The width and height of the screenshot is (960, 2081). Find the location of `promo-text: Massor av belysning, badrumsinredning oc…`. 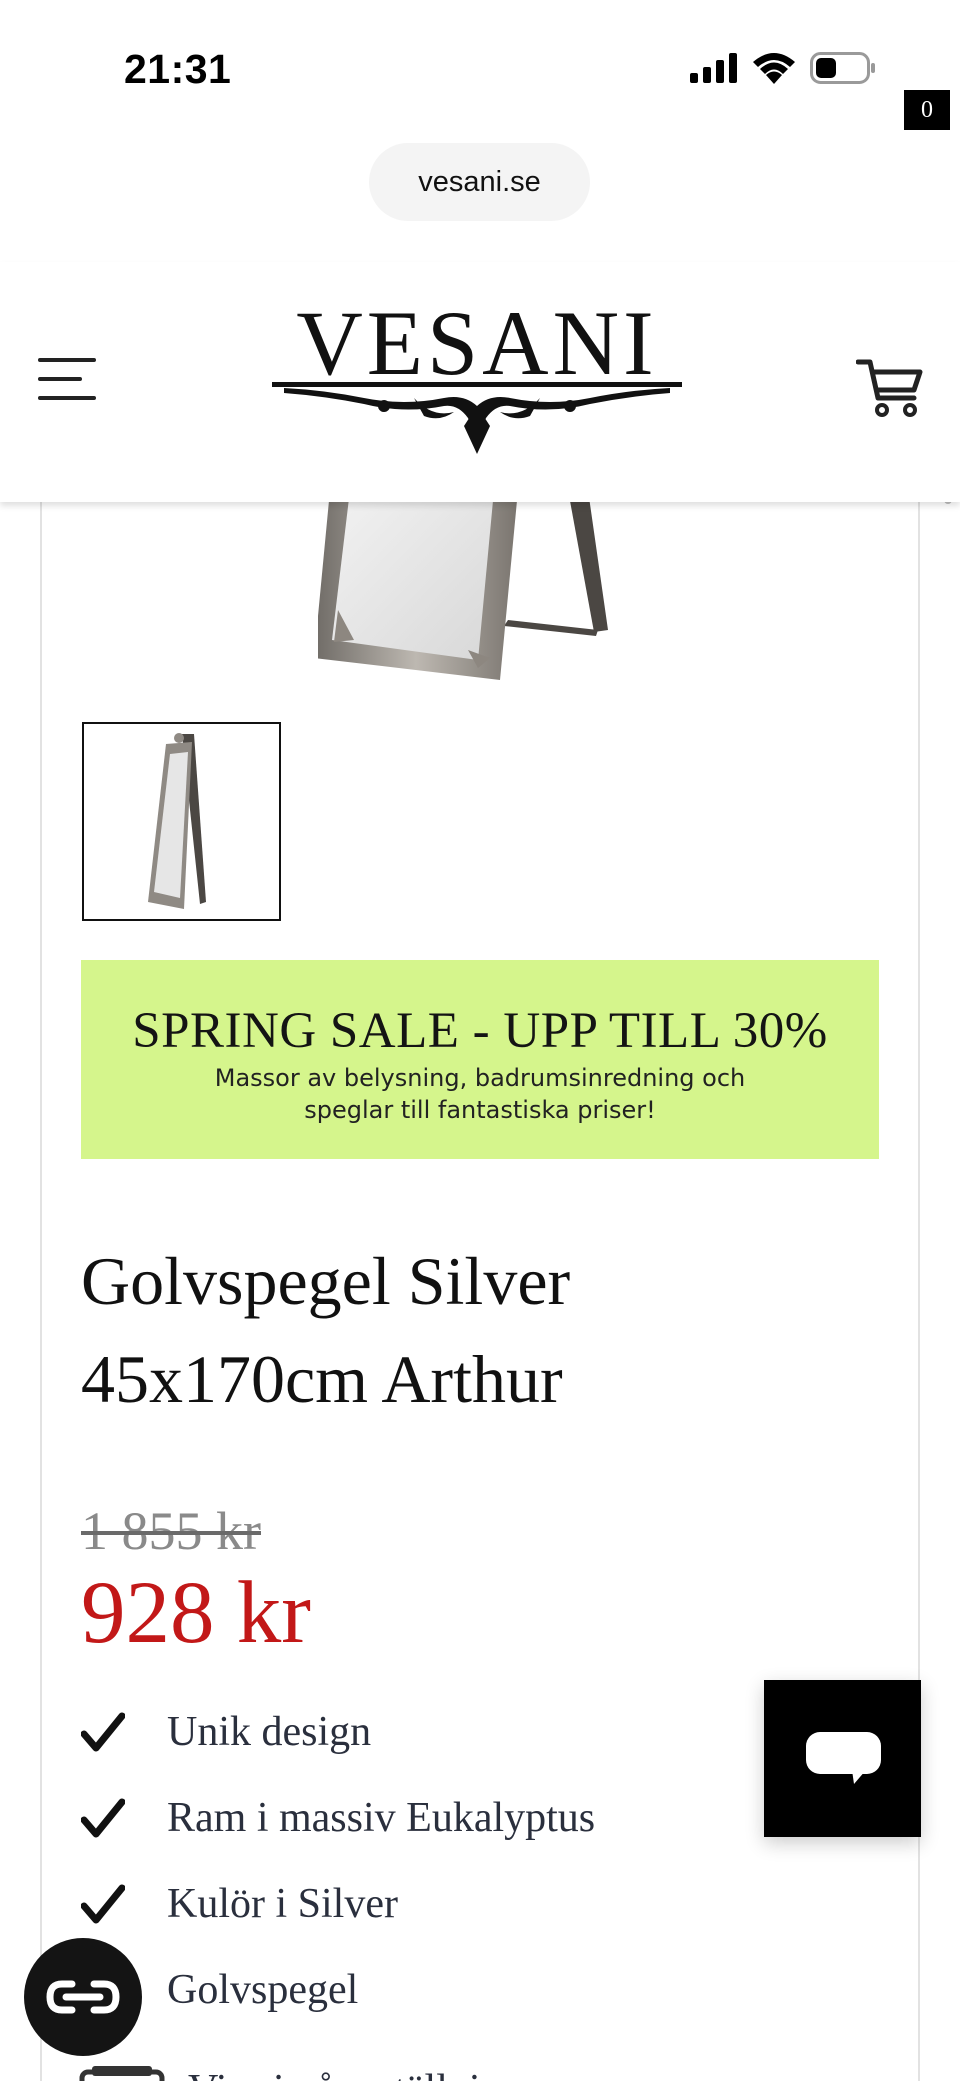

promo-text: Massor av belysning, badrumsinredning oc… is located at coordinates (480, 1094).